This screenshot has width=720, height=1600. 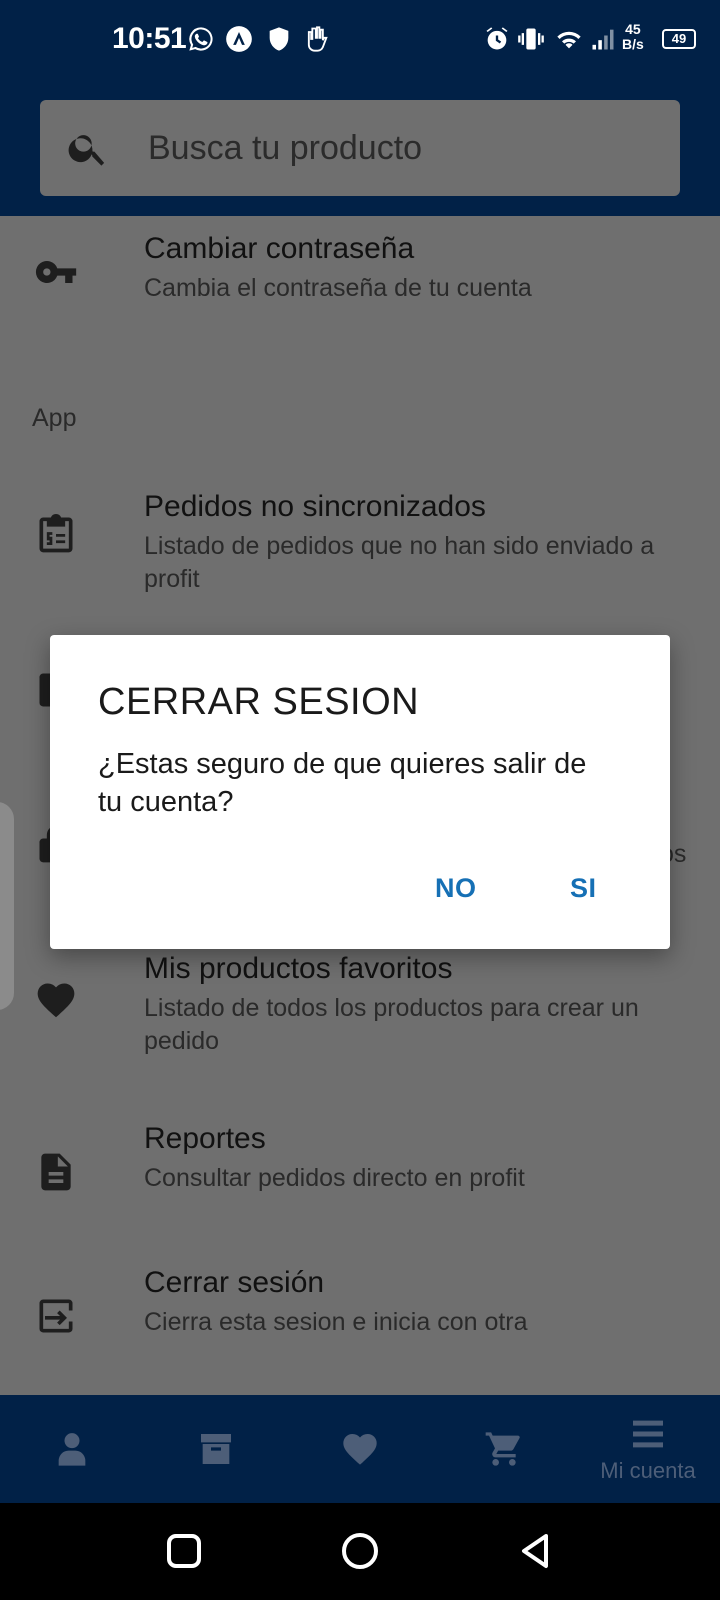 I want to click on list-item-title: Cerrar sesión, so click(x=234, y=1282).